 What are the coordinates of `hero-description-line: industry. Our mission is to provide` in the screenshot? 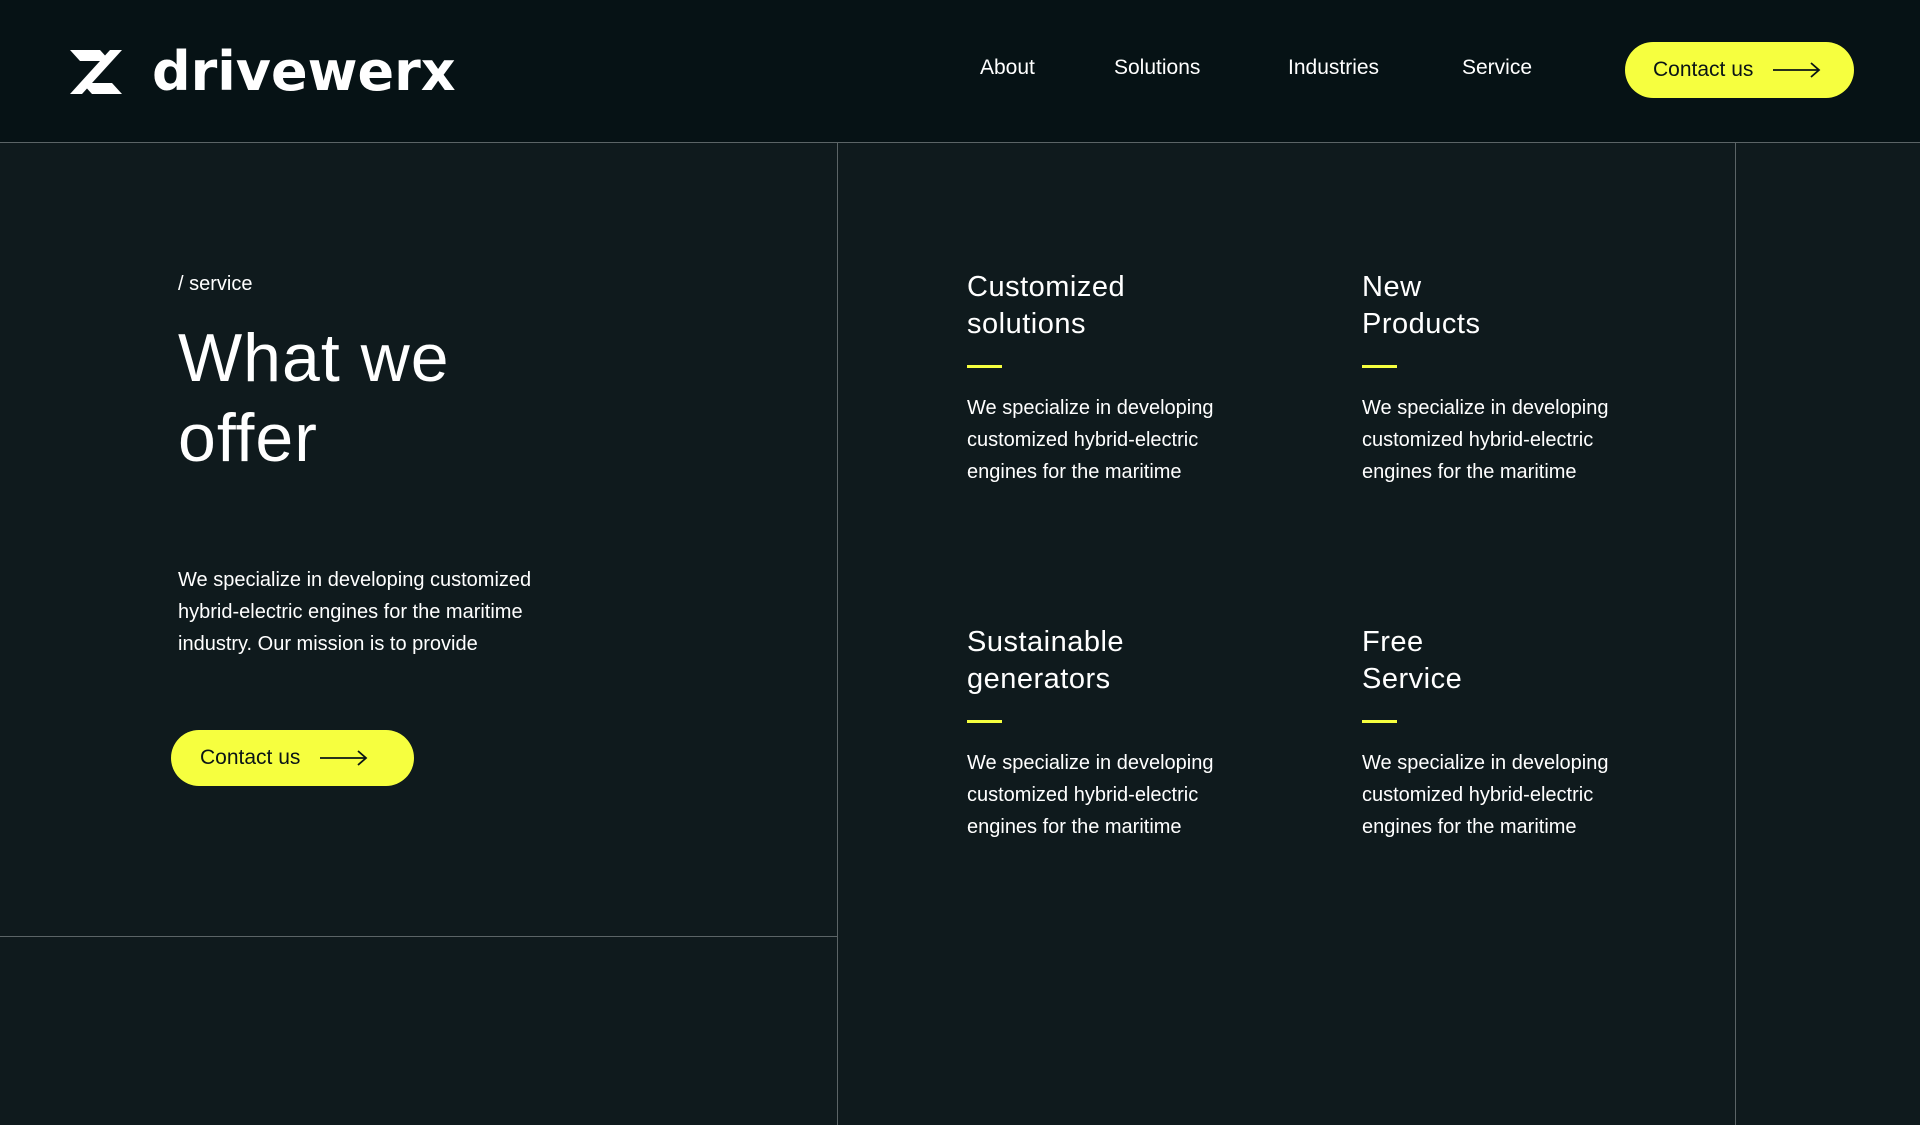 It's located at (328, 644).